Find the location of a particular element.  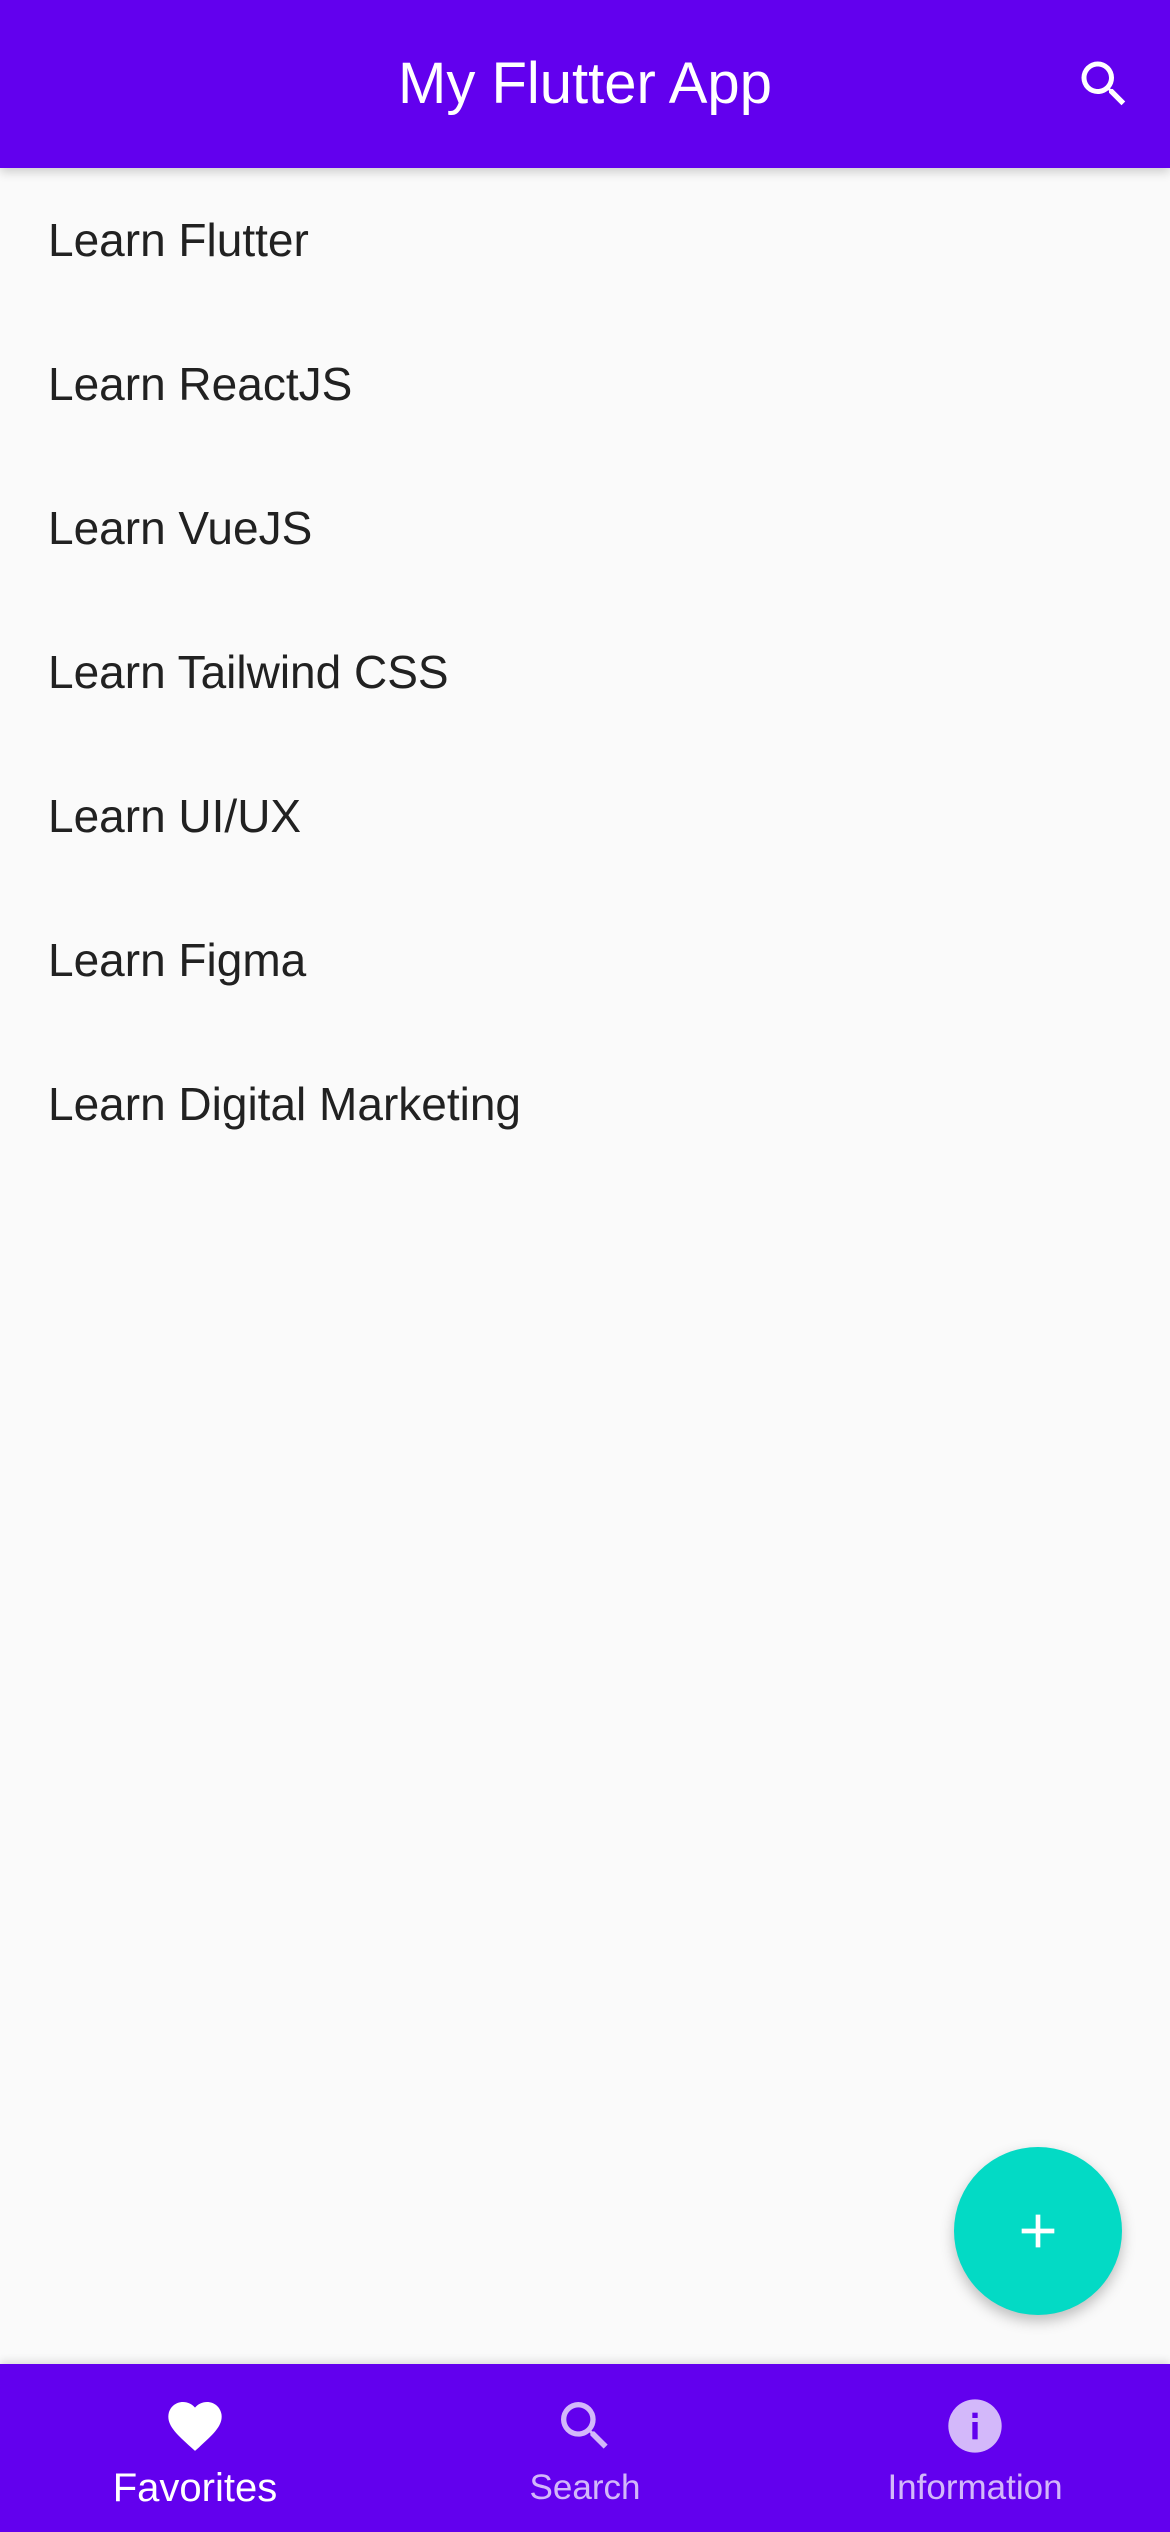

search-button is located at coordinates (1104, 84).